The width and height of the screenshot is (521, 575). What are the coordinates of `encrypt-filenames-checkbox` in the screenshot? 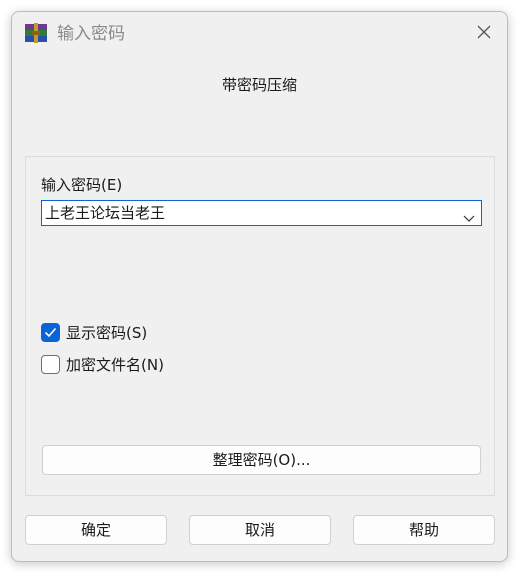 It's located at (50, 364).